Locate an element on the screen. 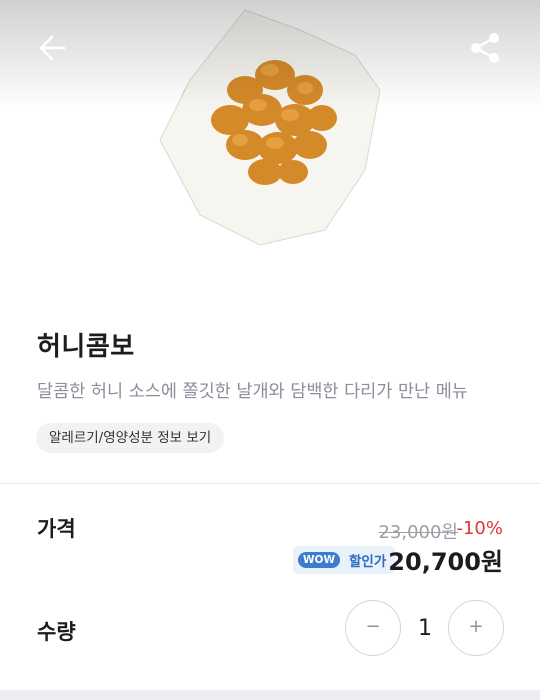  wow-pill: WOW is located at coordinates (319, 560).